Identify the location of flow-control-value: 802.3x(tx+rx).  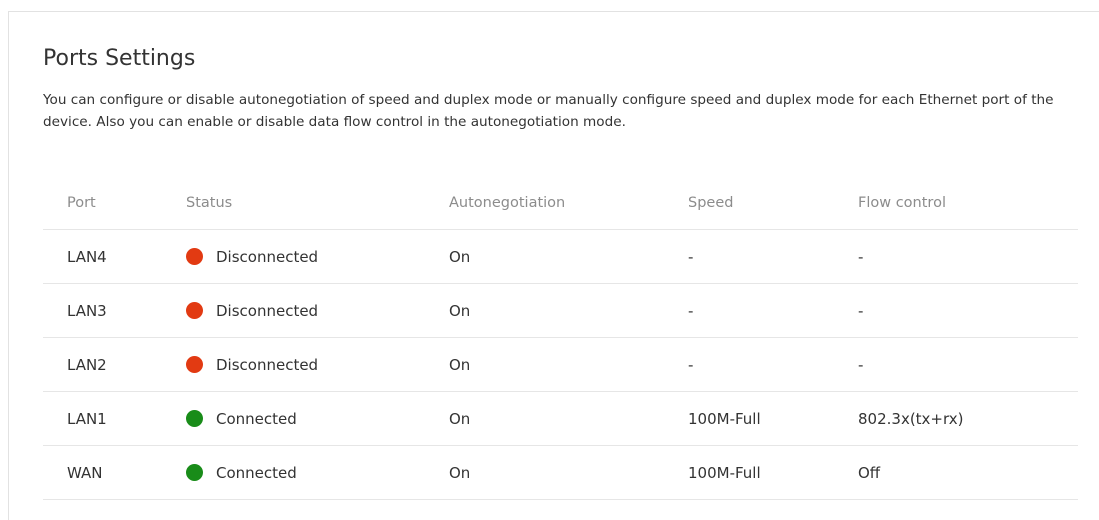
(911, 418).